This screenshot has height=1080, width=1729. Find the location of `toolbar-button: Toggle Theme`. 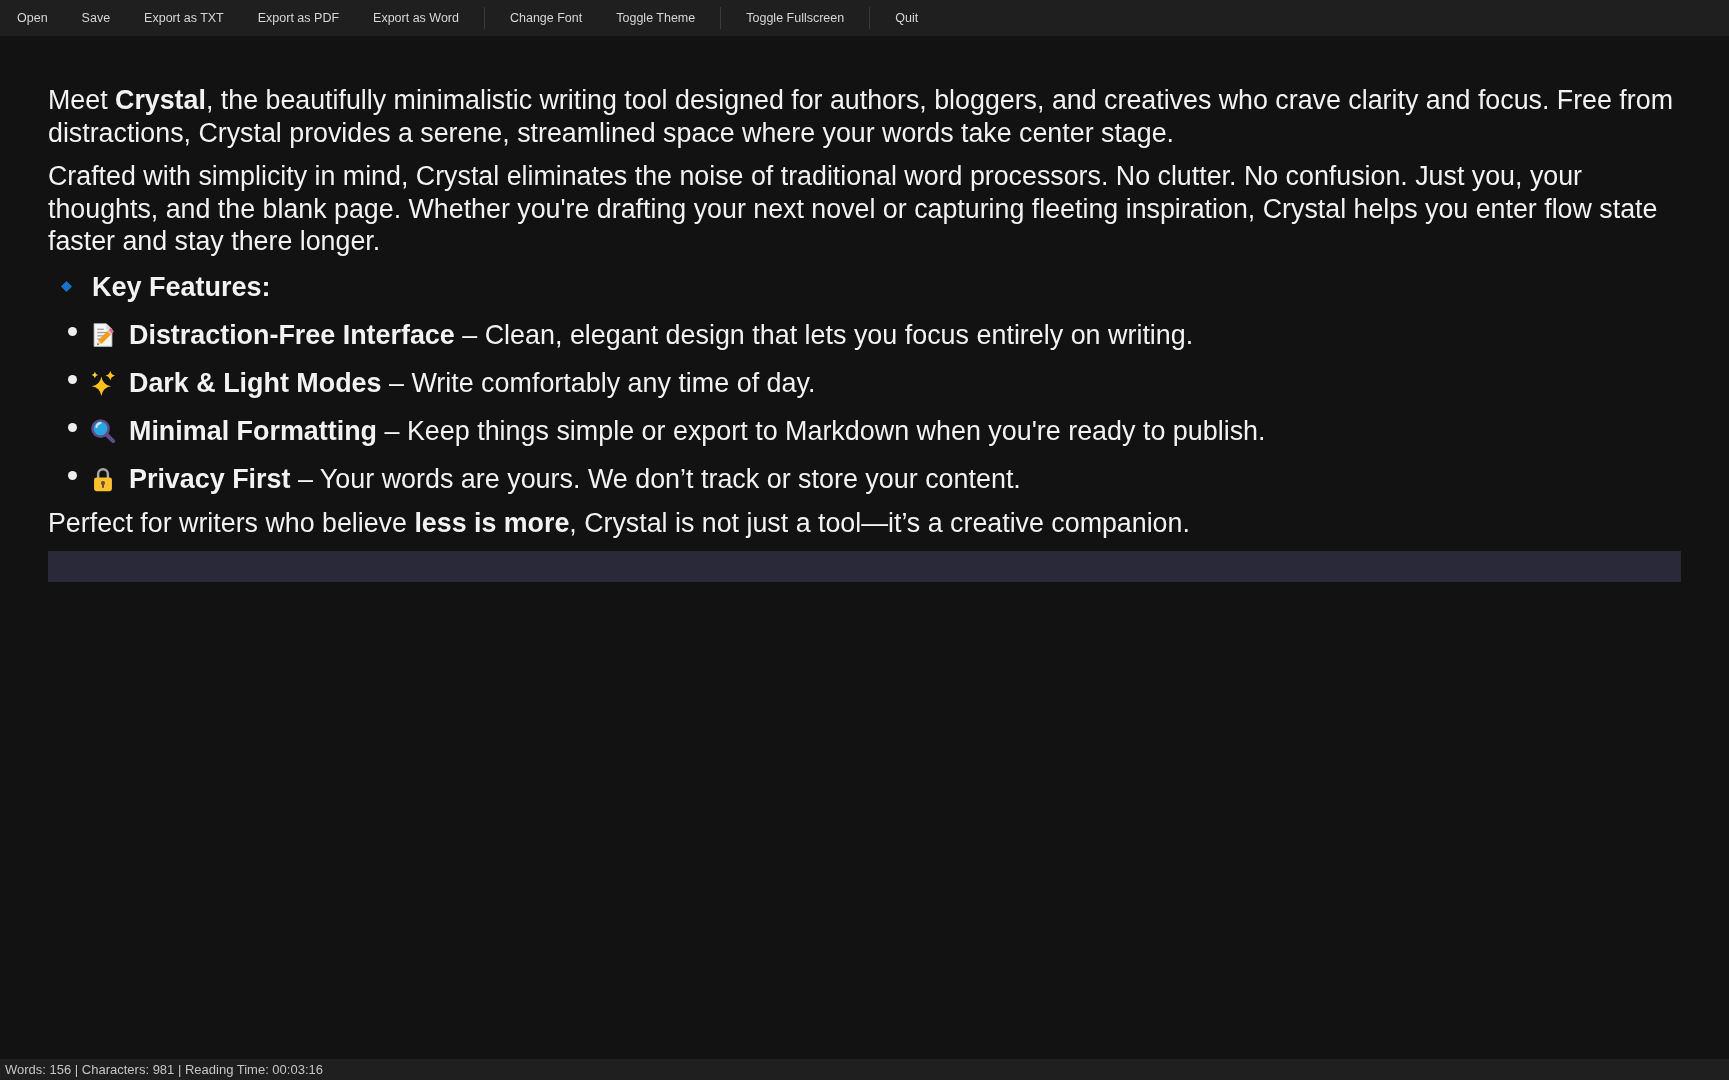

toolbar-button: Toggle Theme is located at coordinates (656, 18).